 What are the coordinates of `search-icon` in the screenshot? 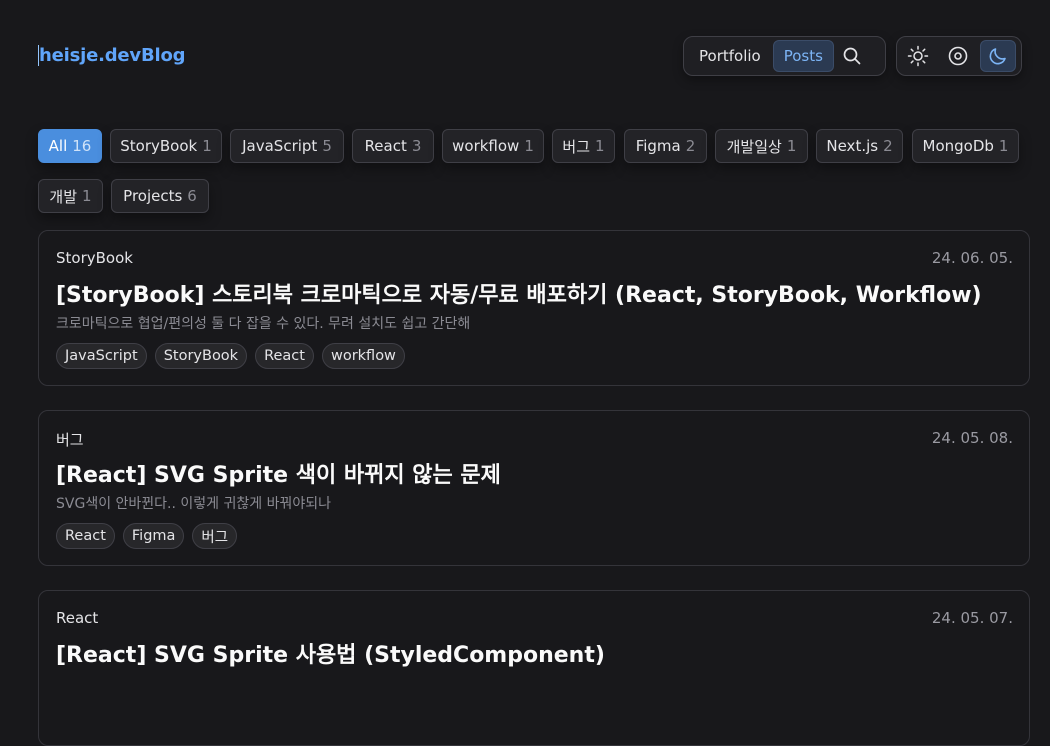 It's located at (852, 56).